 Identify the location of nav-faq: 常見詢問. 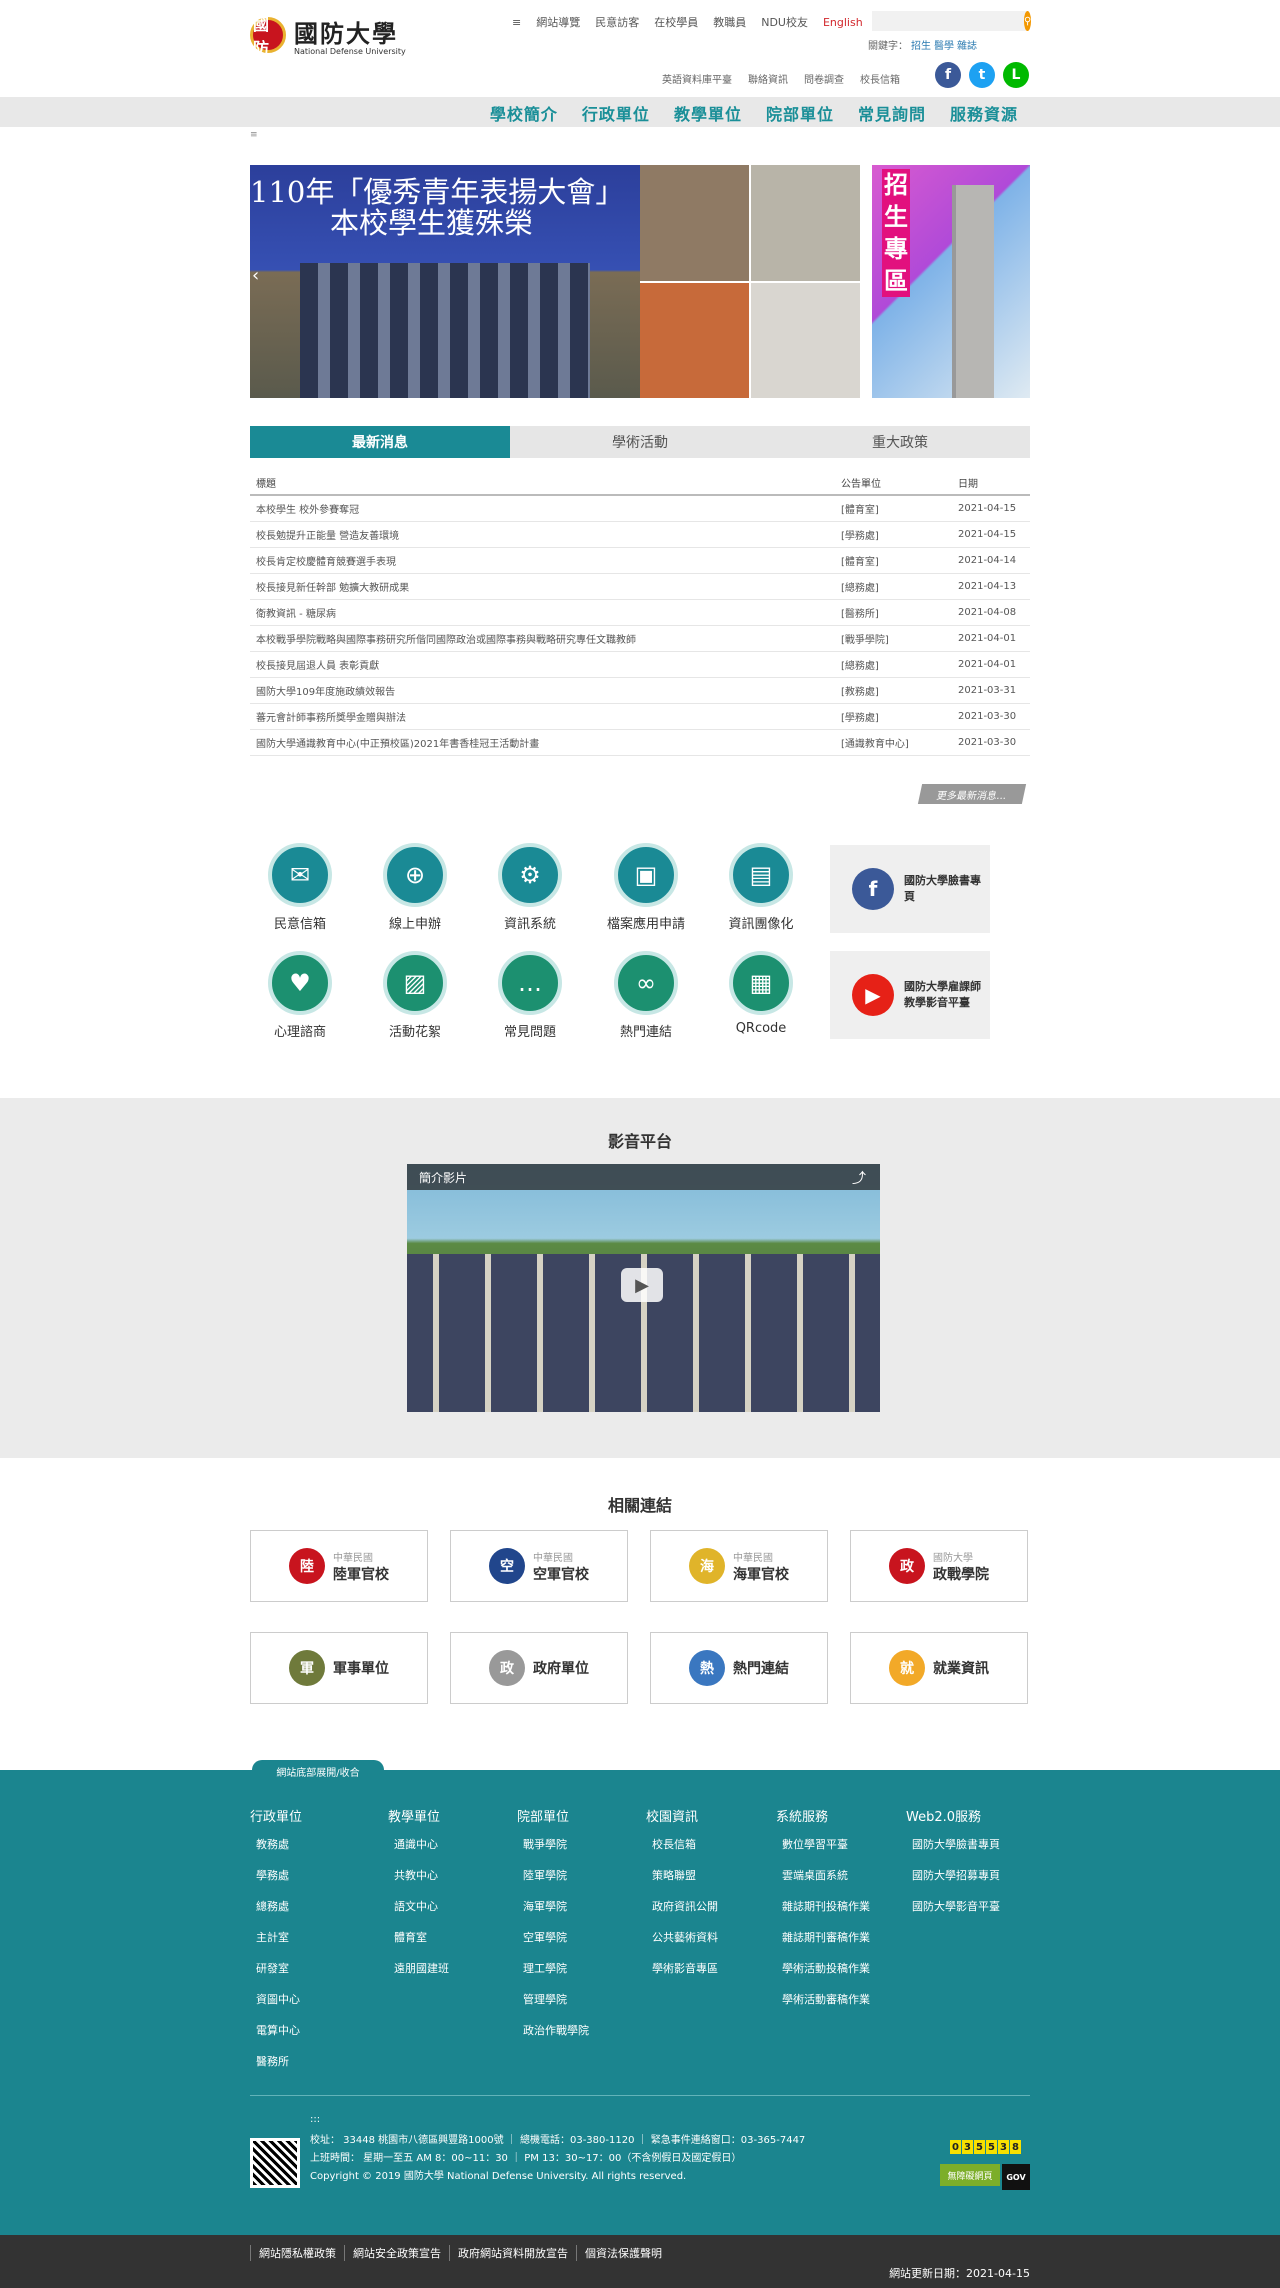
(892, 113).